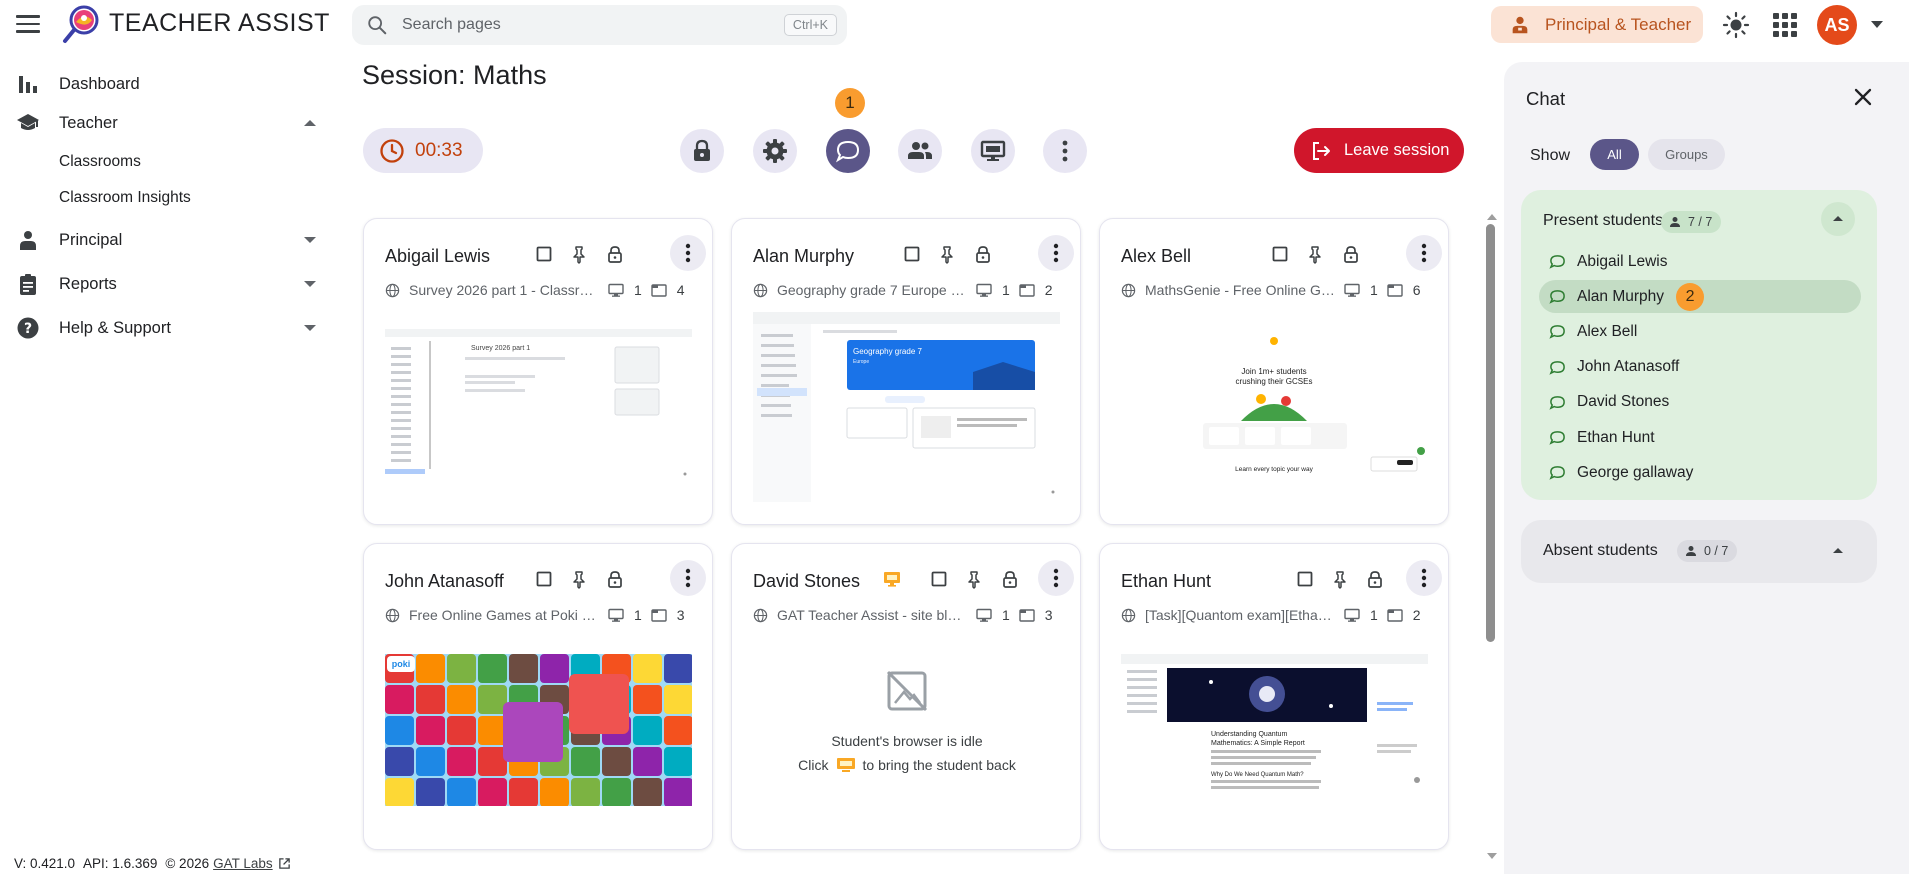 The height and width of the screenshot is (874, 1909). I want to click on lock-icon, so click(702, 150).